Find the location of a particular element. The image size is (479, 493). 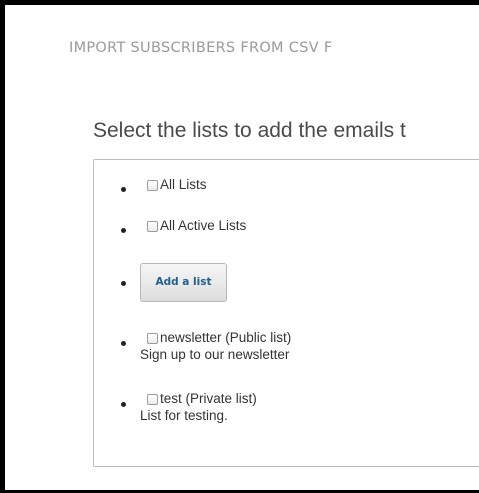

test-description: List for testing. is located at coordinates (184, 415).